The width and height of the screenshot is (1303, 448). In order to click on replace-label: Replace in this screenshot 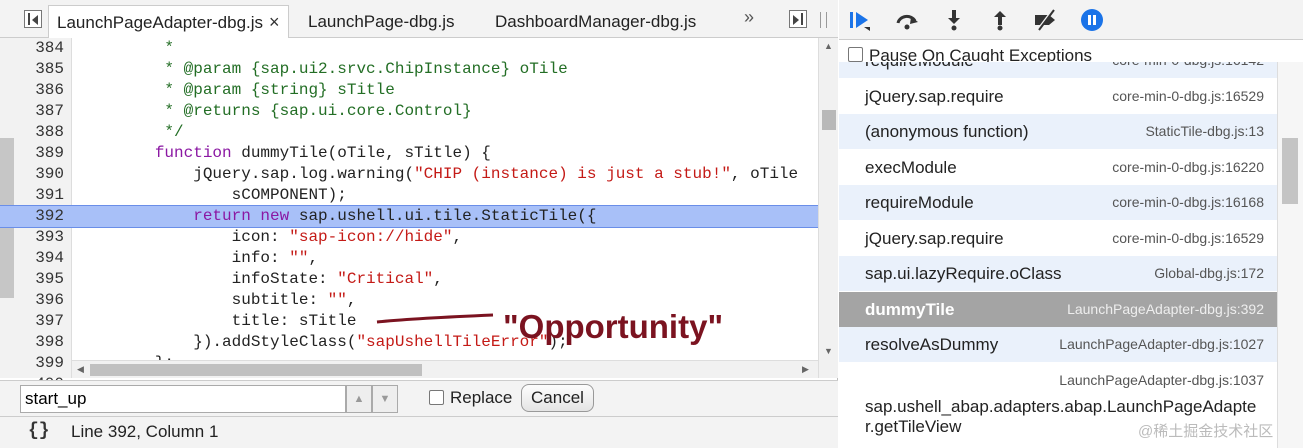, I will do `click(481, 397)`.